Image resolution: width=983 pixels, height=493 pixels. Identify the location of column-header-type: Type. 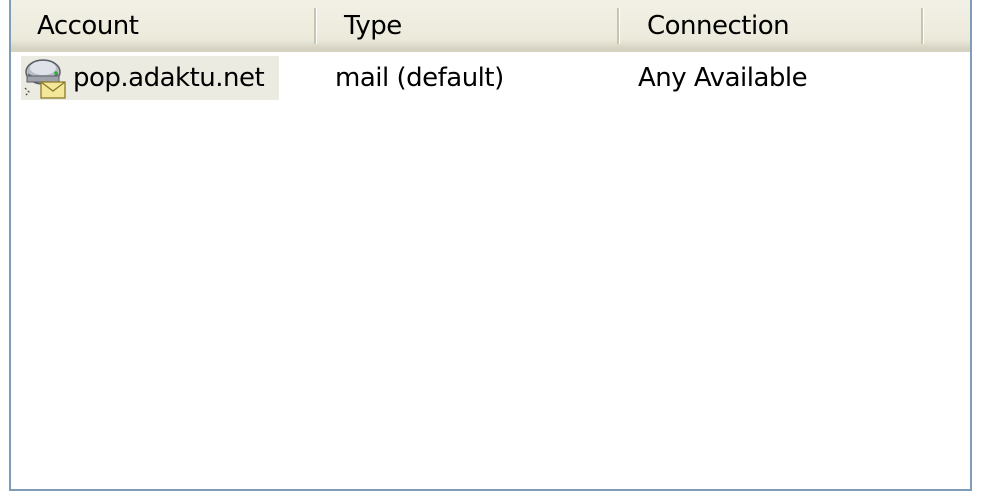
(373, 24).